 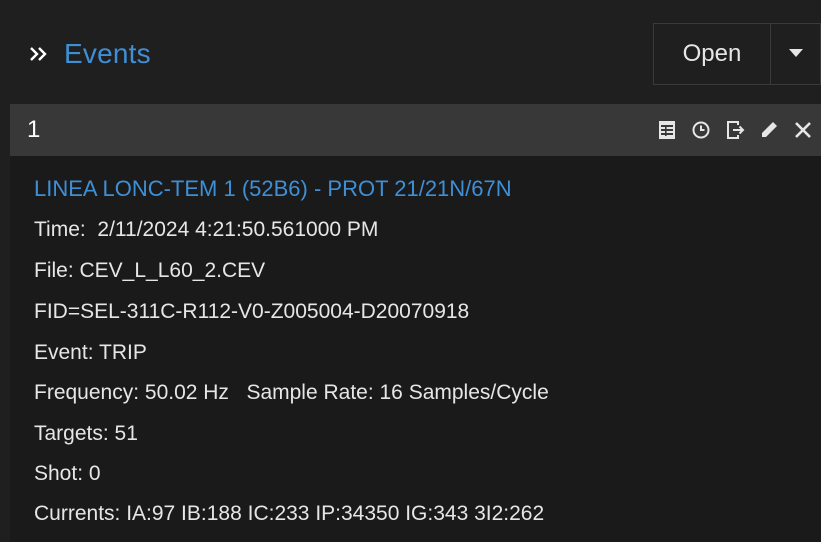 I want to click on pencil-icon, so click(x=769, y=130).